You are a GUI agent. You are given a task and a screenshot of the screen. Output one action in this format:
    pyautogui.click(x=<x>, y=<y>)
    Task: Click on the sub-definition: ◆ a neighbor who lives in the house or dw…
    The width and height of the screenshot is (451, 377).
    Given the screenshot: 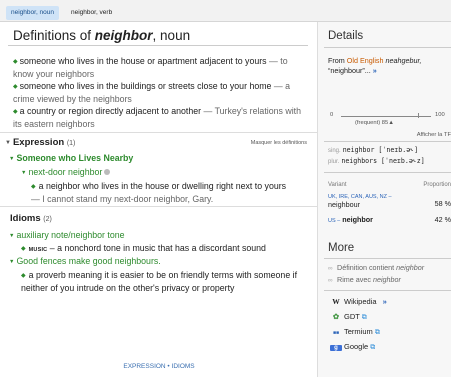 What is the action you would take?
    pyautogui.click(x=161, y=193)
    